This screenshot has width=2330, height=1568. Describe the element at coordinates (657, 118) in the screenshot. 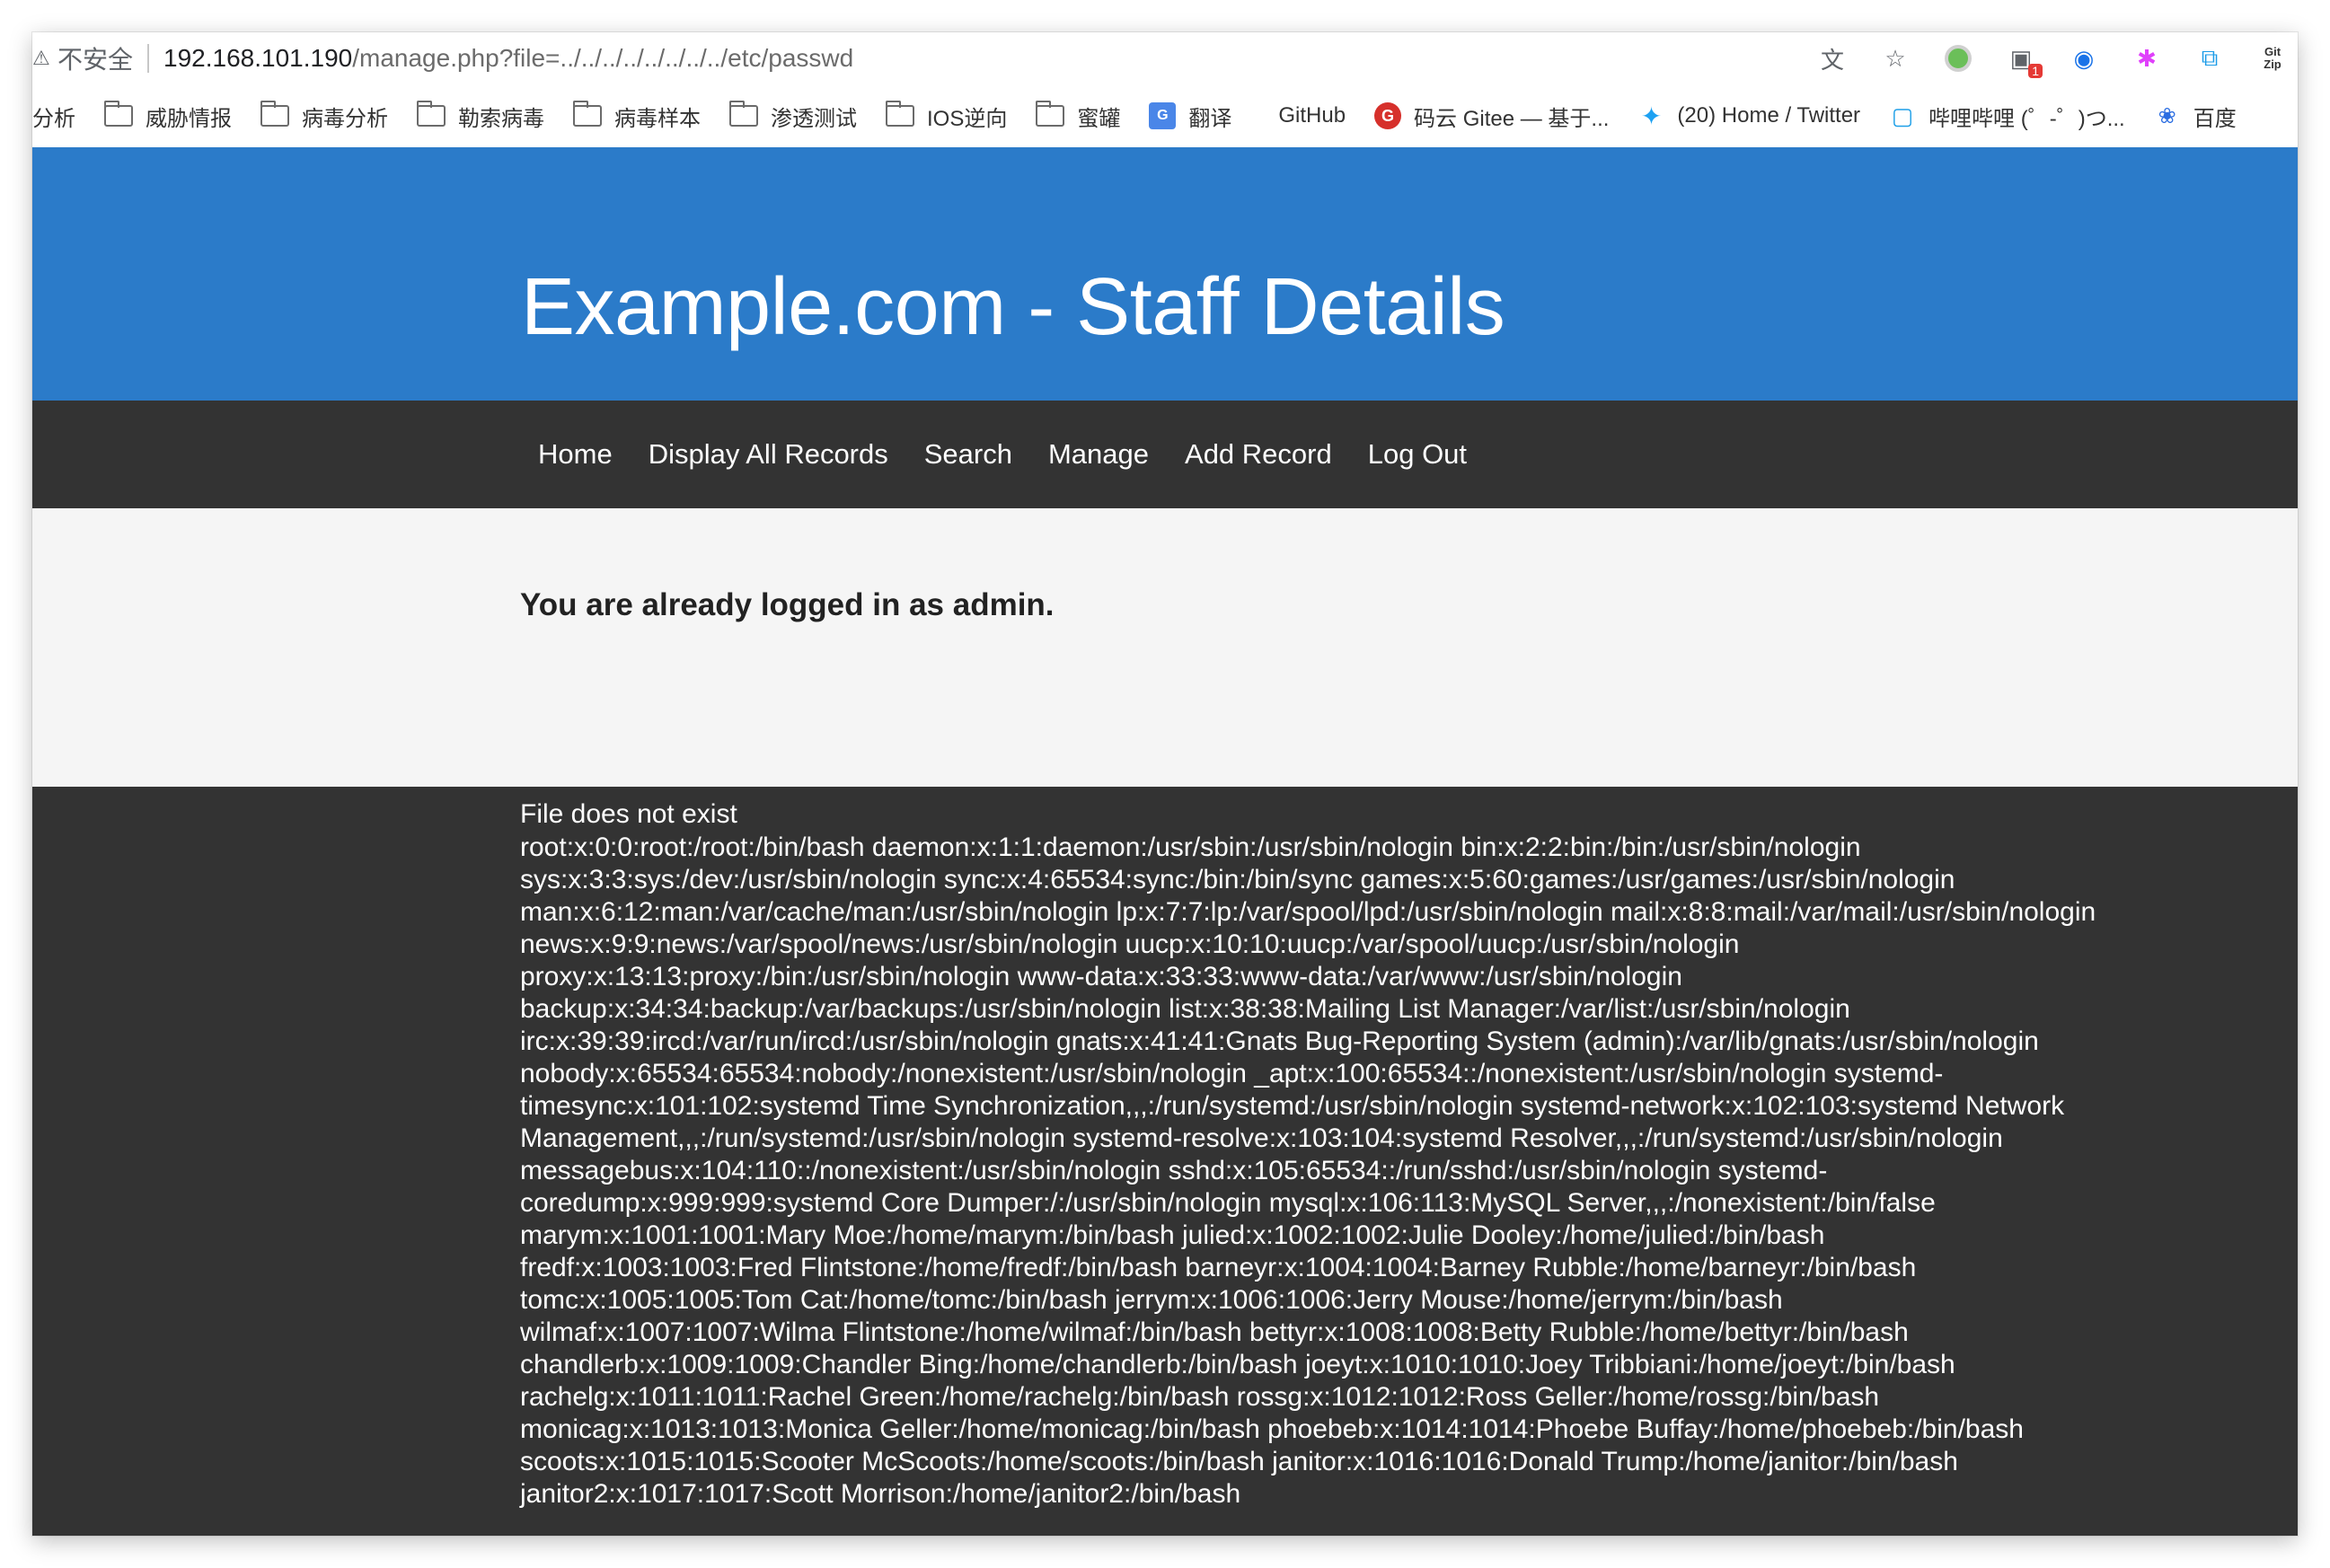

I see `bookmark-label: 病毒样本` at that location.